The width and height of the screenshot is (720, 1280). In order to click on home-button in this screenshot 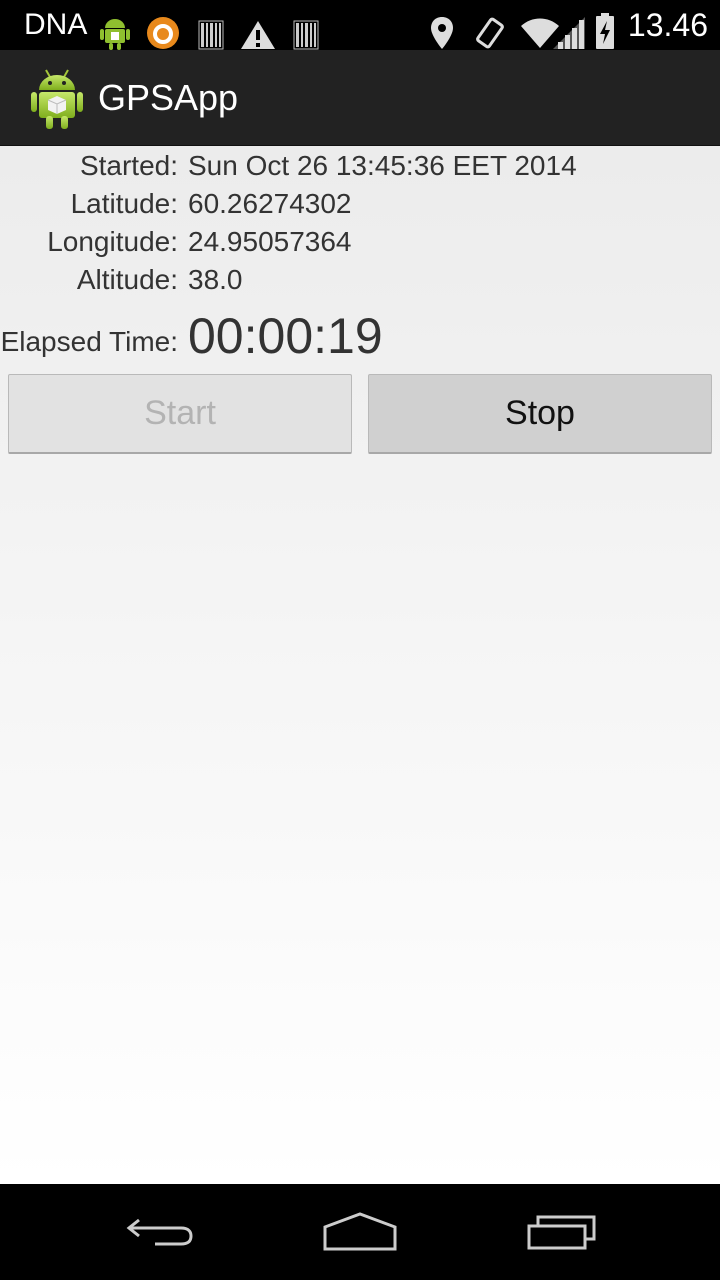, I will do `click(360, 1232)`.